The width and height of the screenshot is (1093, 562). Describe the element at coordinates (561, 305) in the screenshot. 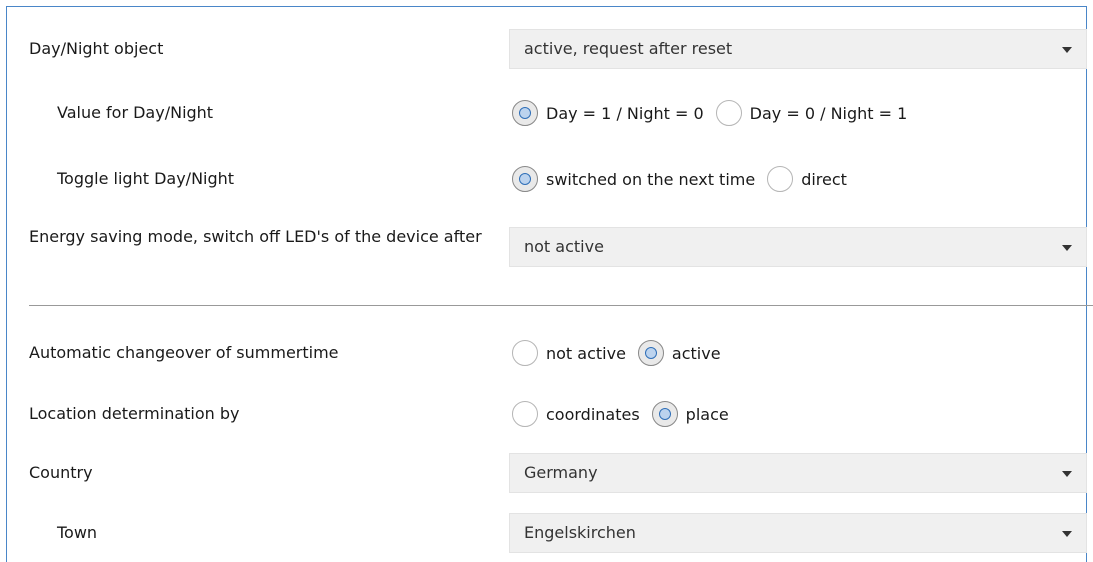

I see `section-divider` at that location.